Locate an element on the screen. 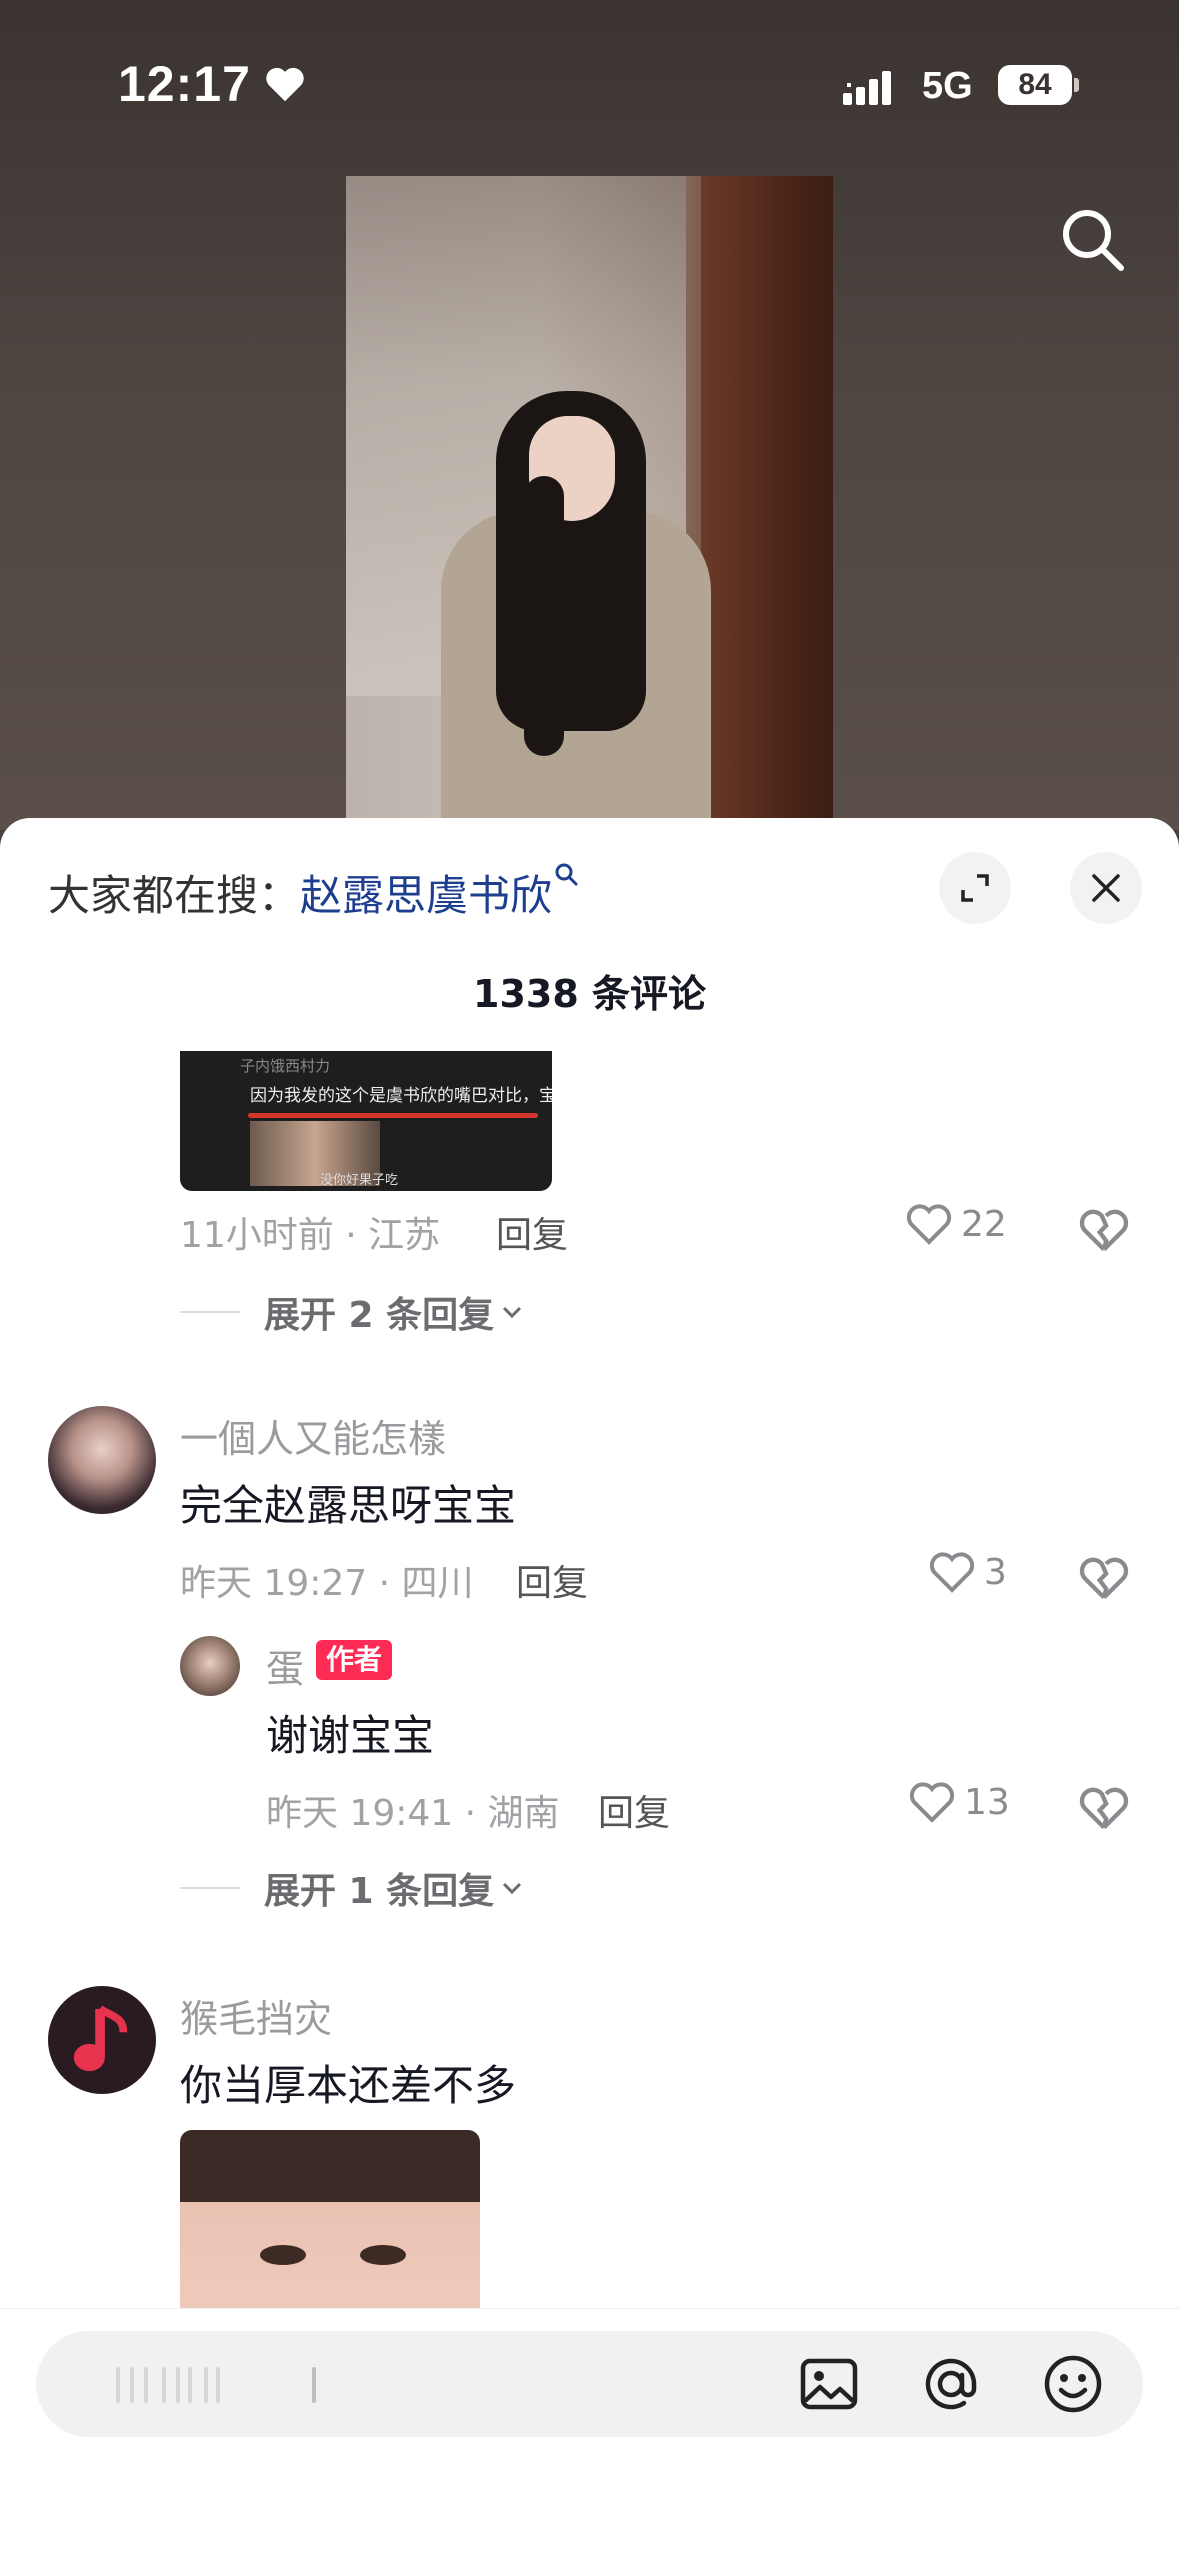  image-text: 因为我发的这个是虞书欣的嘴巴对比，宝子 is located at coordinates (401, 1096).